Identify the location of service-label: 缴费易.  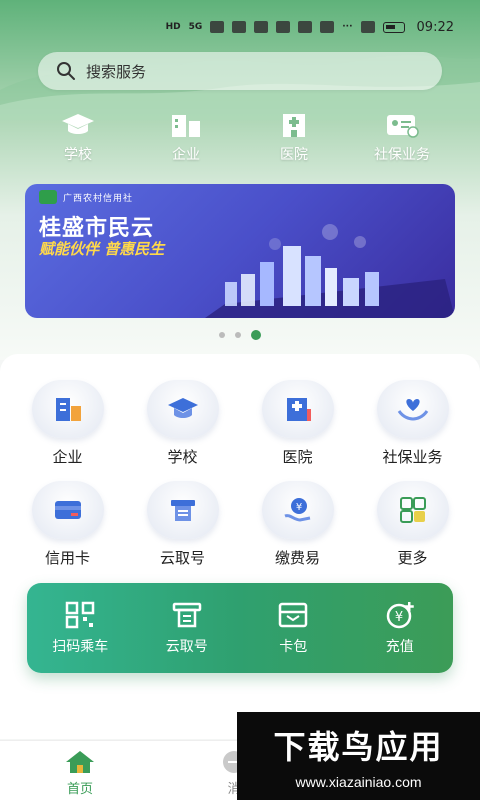
(297, 558).